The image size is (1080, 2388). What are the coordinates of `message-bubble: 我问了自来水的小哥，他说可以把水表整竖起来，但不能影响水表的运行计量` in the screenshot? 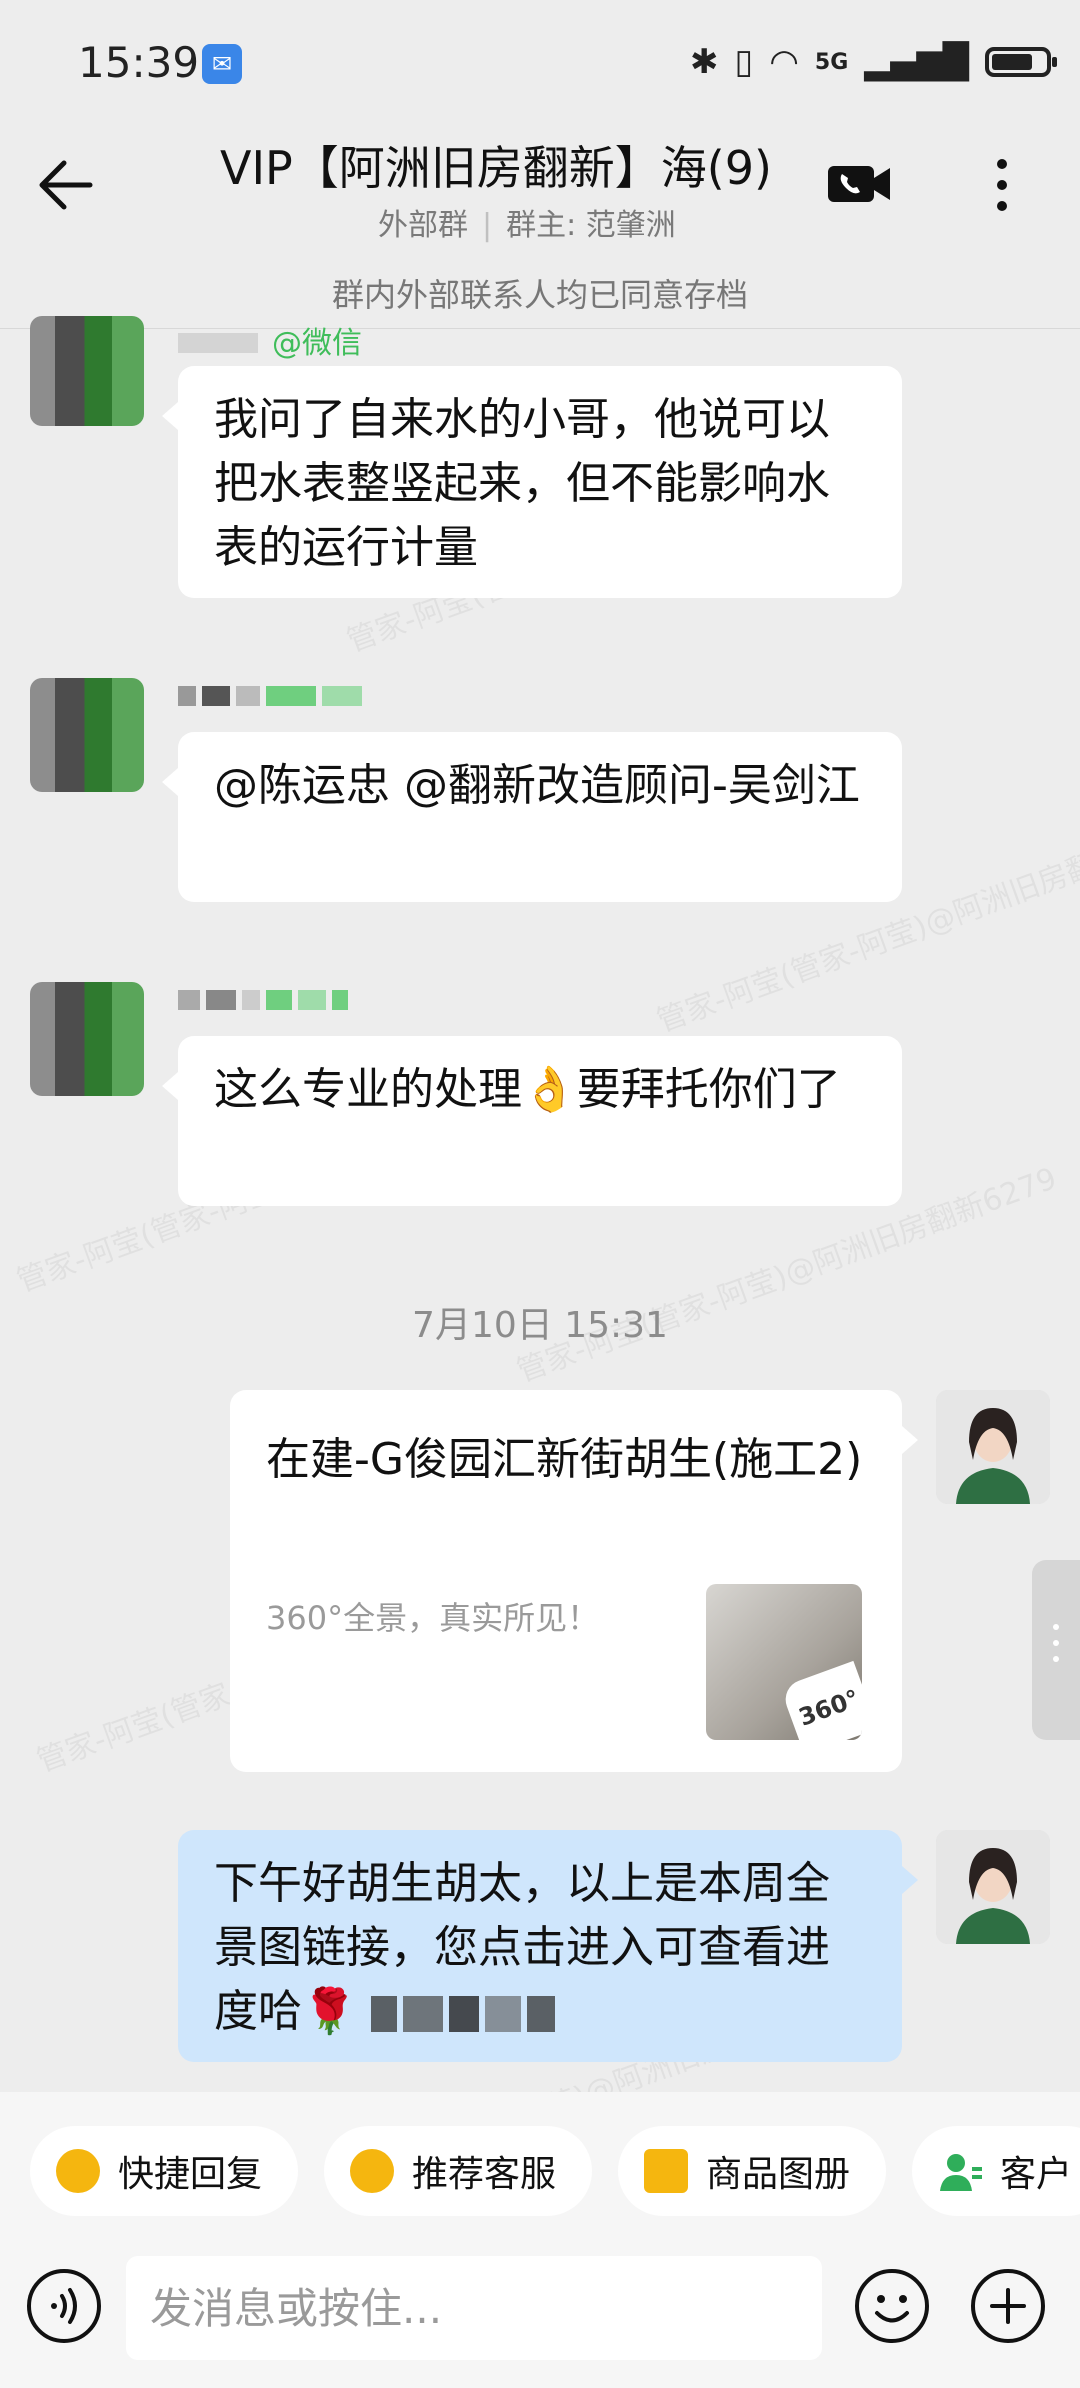 It's located at (532, 482).